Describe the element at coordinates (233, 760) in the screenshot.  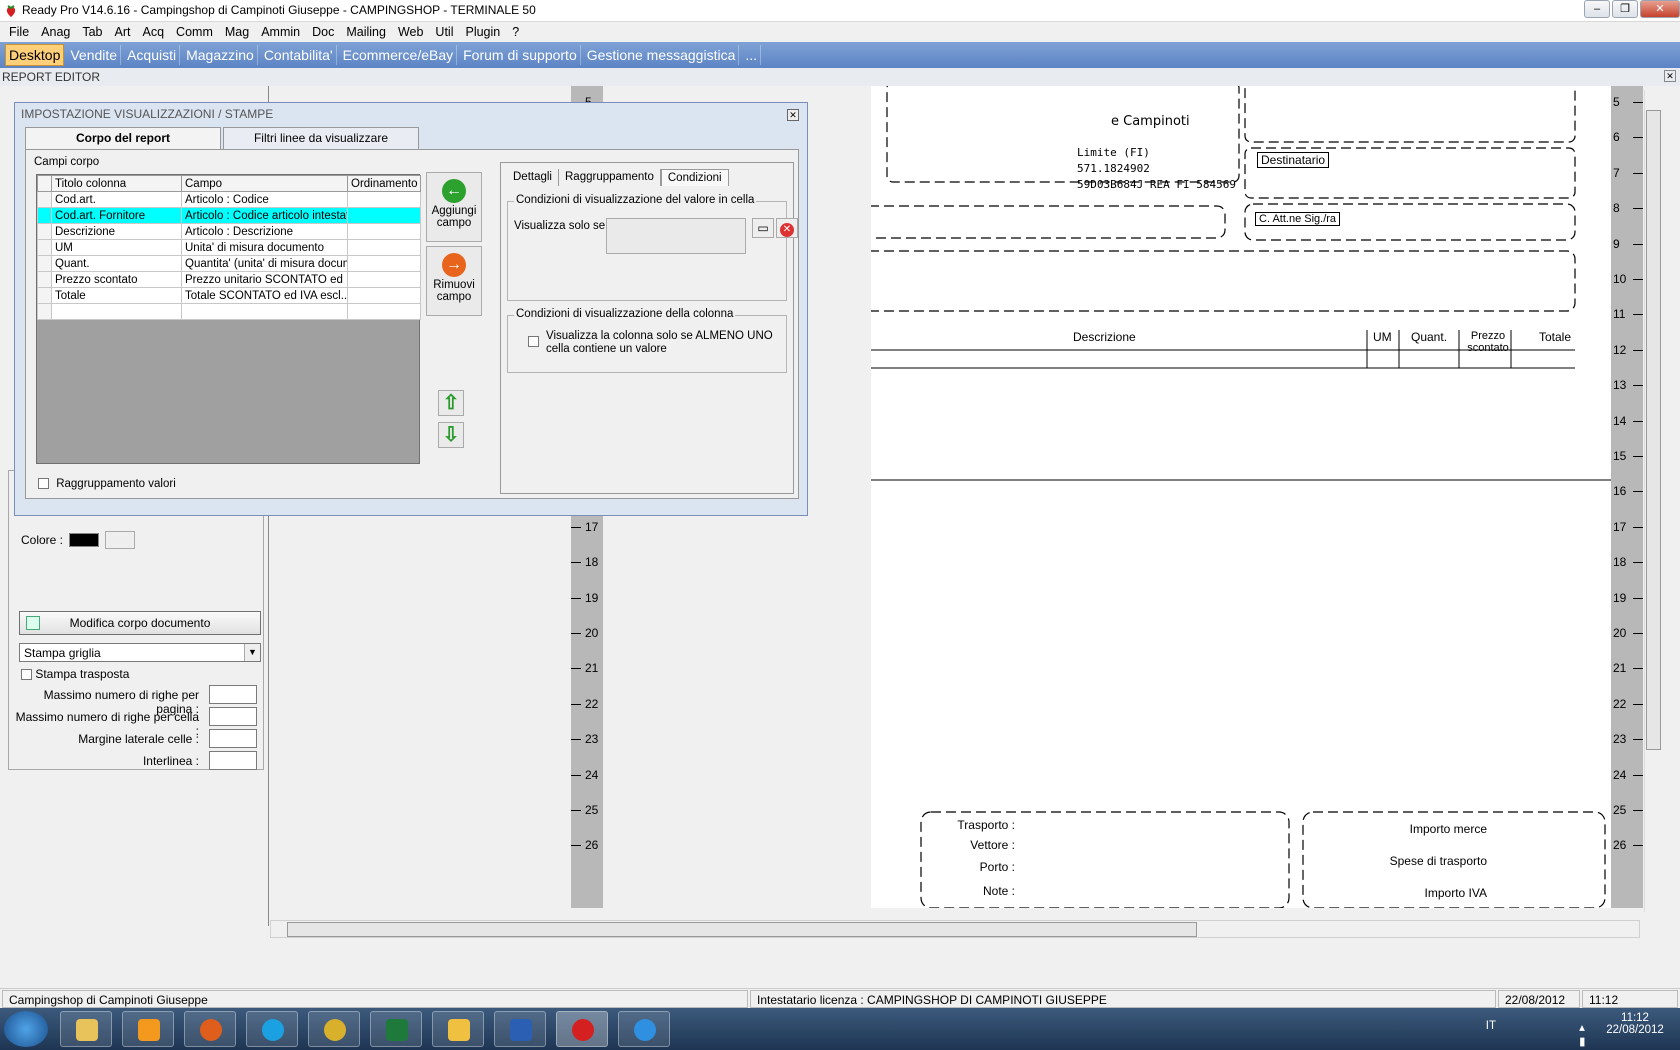
I see `interlinea-input` at that location.